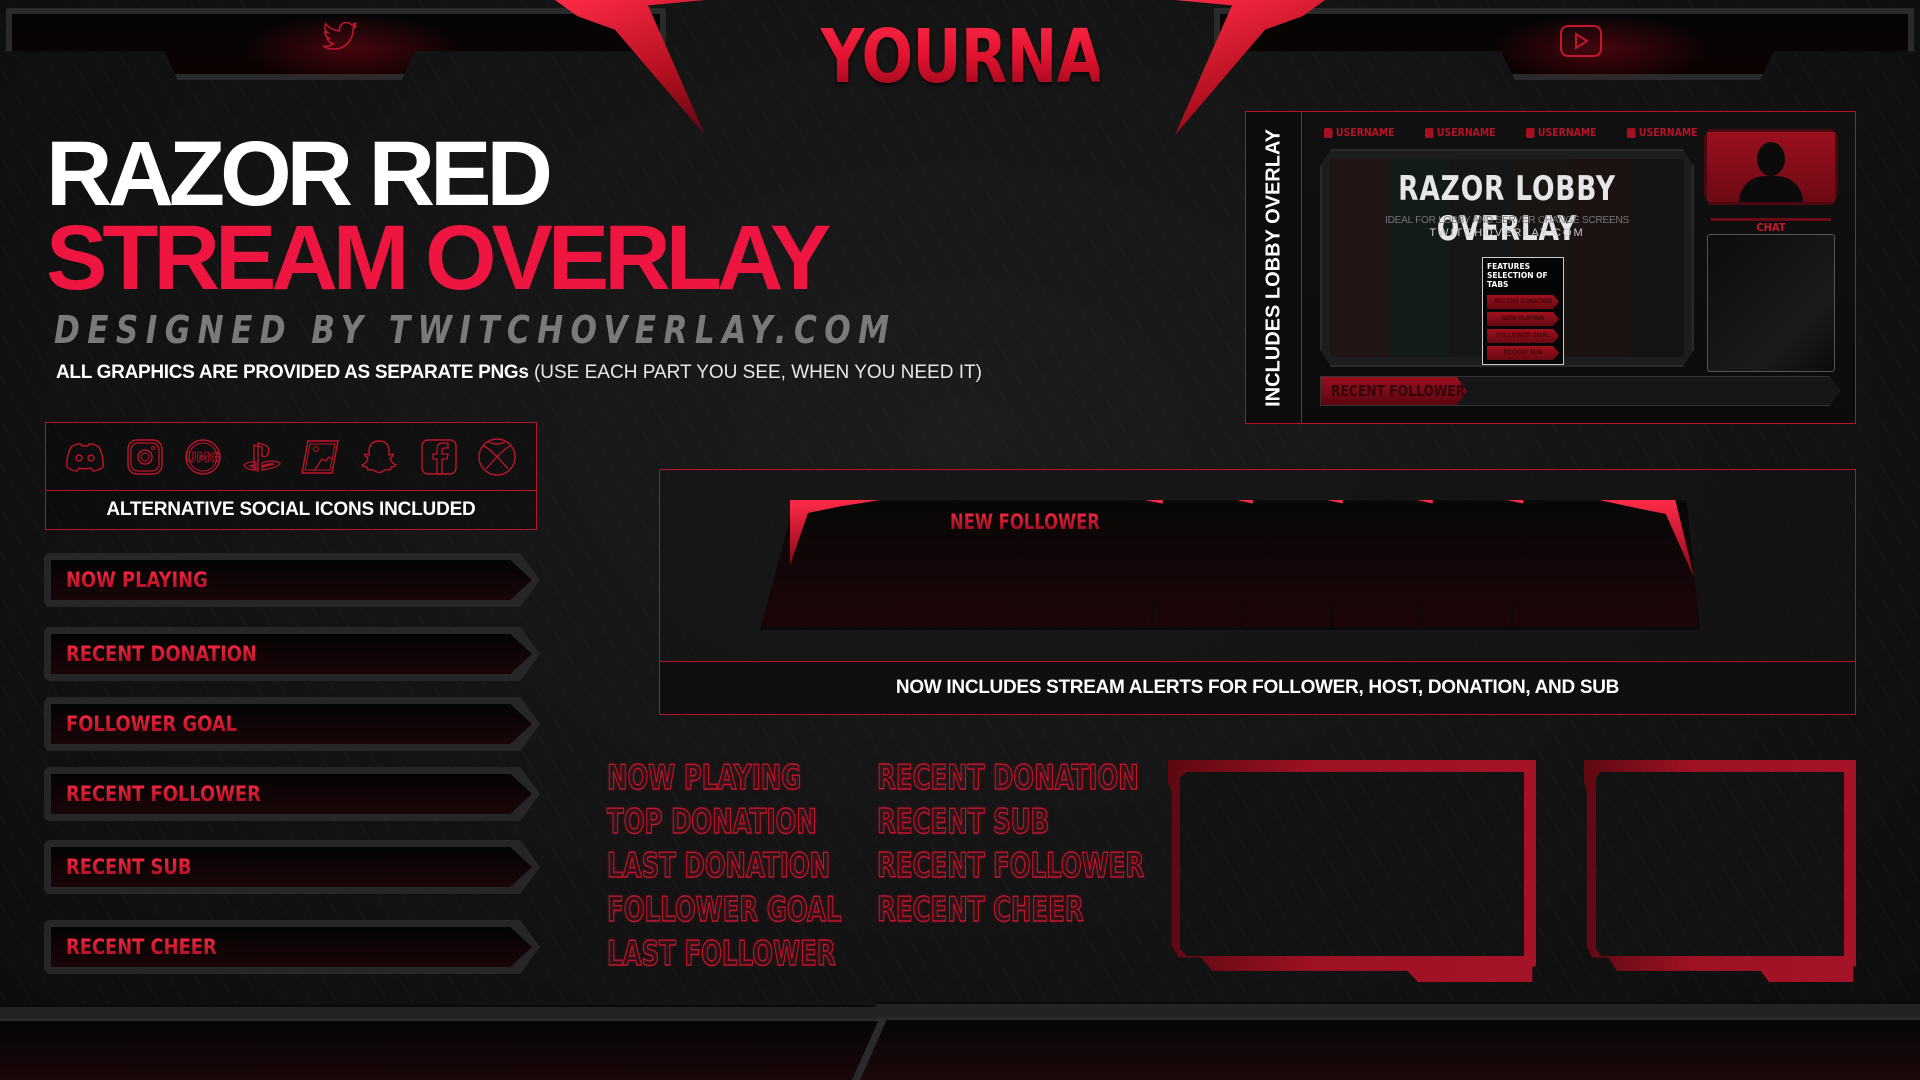 Image resolution: width=1920 pixels, height=1080 pixels. What do you see at coordinates (320, 457) in the screenshot?
I see `esea-icon` at bounding box center [320, 457].